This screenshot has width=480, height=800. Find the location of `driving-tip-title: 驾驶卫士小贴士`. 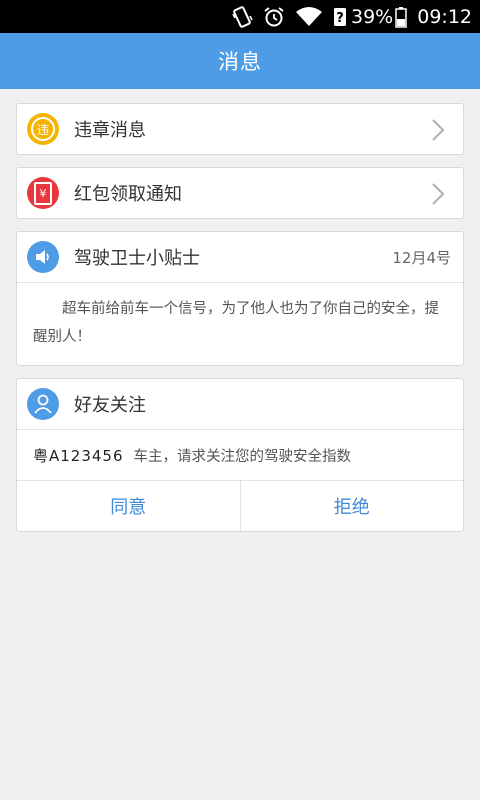

driving-tip-title: 驾驶卫士小贴士 is located at coordinates (137, 258).